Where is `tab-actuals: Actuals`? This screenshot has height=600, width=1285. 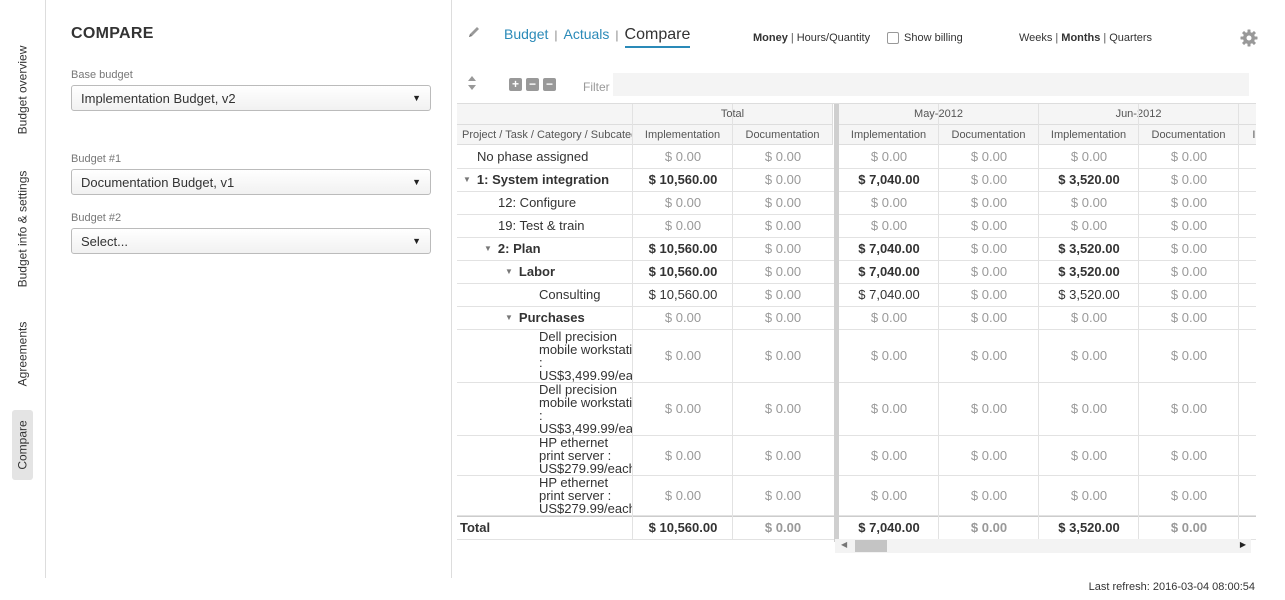
tab-actuals: Actuals is located at coordinates (587, 34).